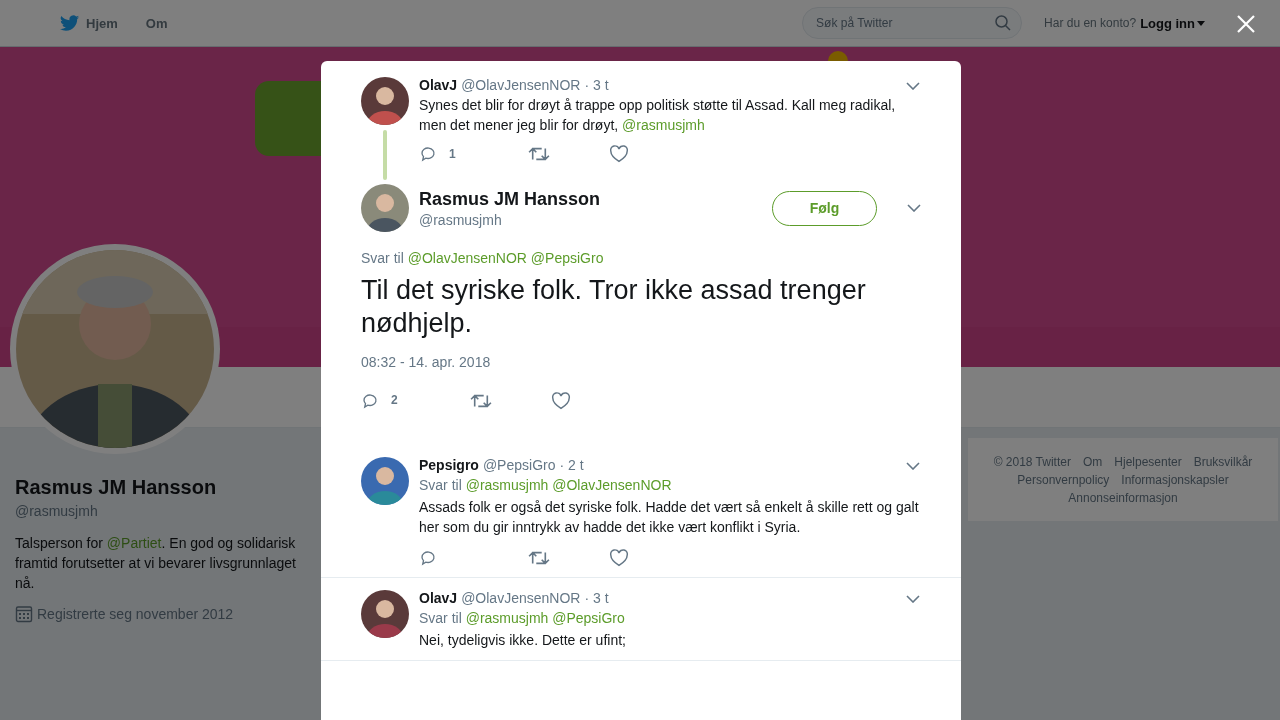 This screenshot has width=1280, height=720. Describe the element at coordinates (135, 614) in the screenshot. I see `join-date: Registrerte seg november 2012` at that location.